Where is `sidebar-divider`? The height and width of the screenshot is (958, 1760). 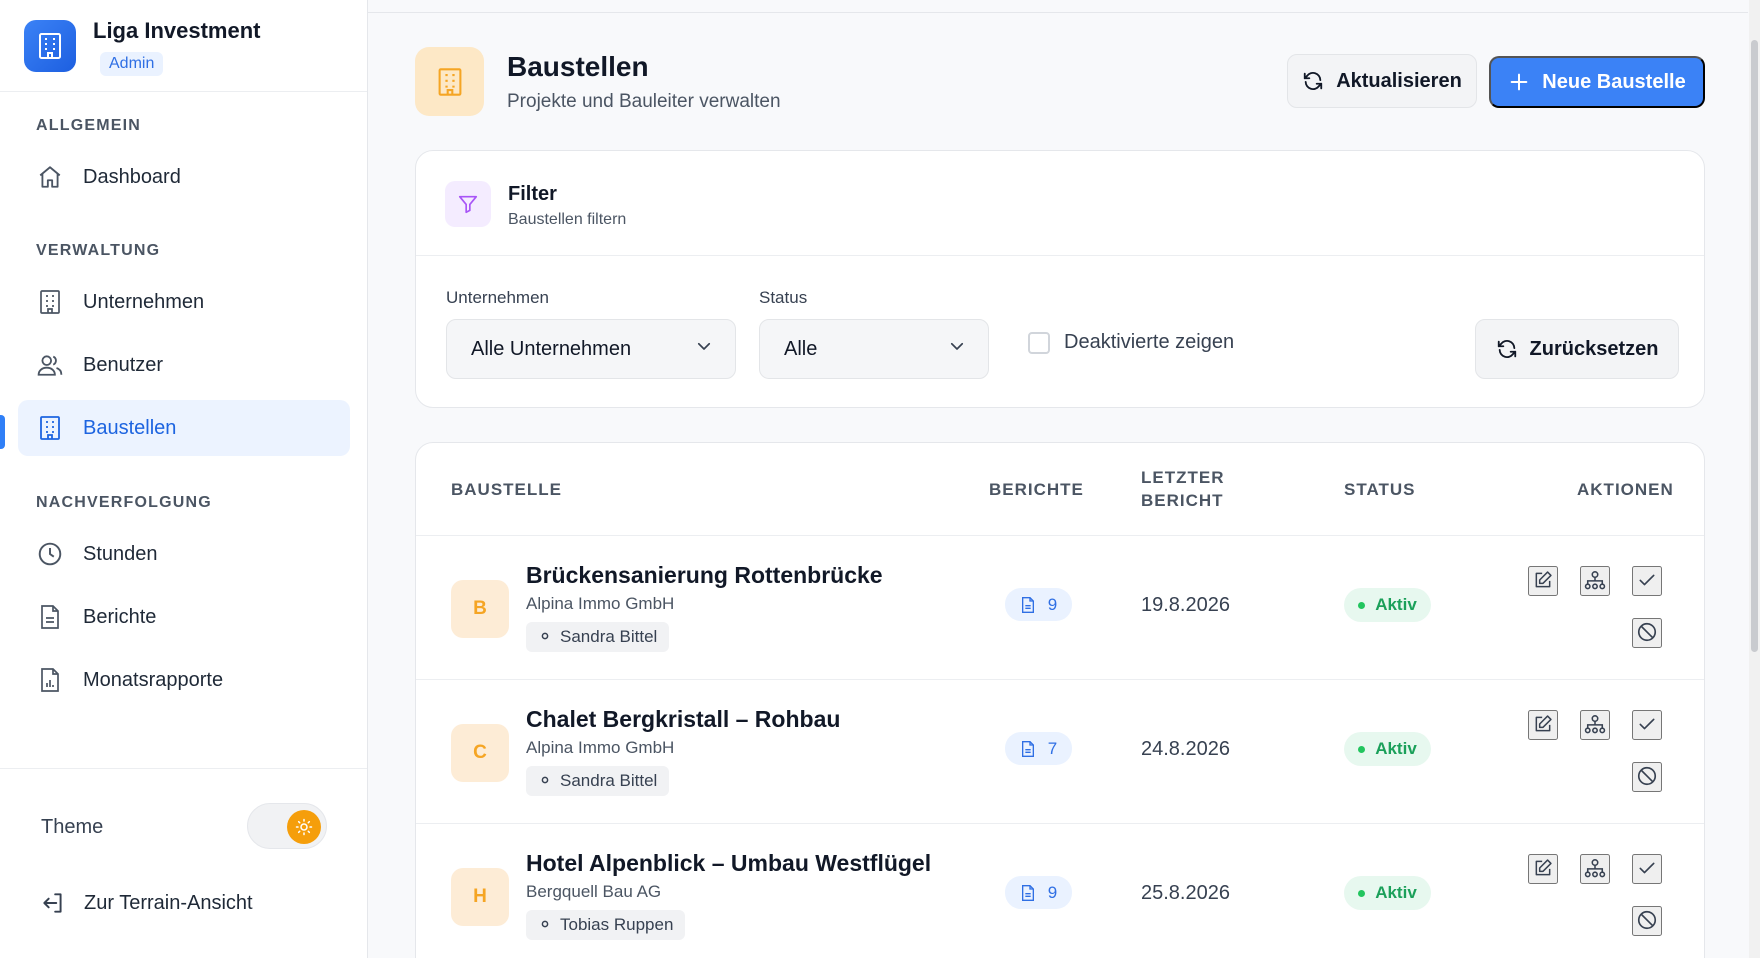
sidebar-divider is located at coordinates (183, 768).